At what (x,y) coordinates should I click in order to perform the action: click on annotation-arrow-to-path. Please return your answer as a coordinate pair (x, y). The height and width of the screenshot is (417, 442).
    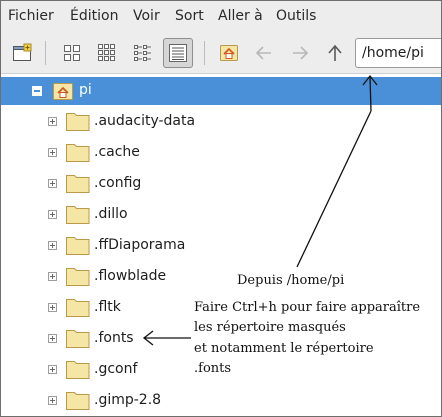
    Looking at the image, I should click on (337, 171).